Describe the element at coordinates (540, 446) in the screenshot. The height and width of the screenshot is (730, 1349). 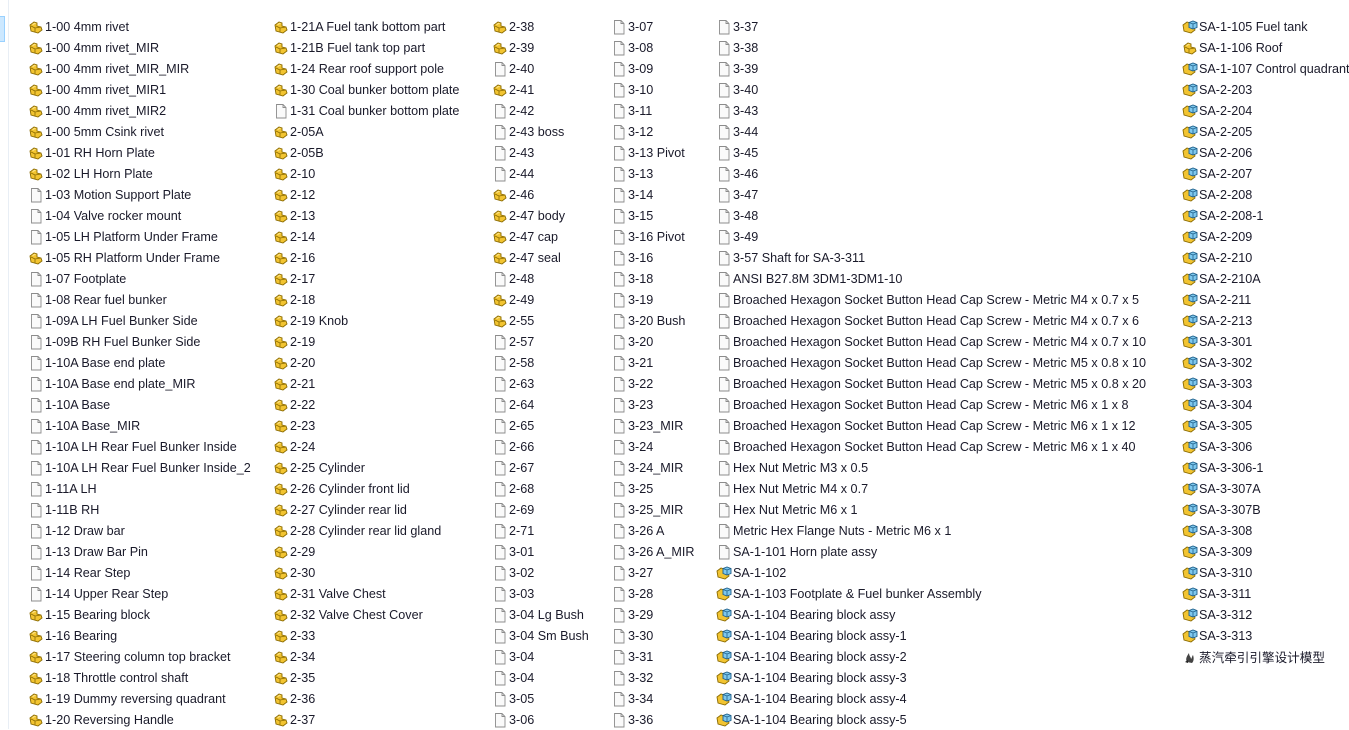
I see `file-item: 2-66` at that location.